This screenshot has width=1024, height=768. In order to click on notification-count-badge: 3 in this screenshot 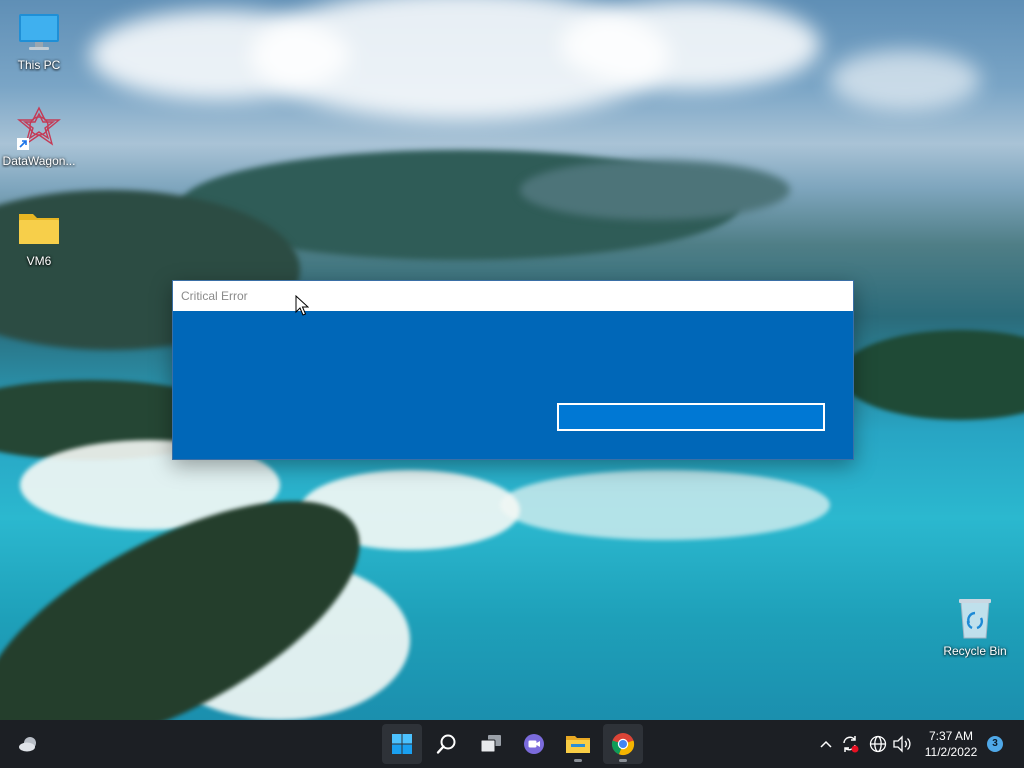, I will do `click(995, 744)`.